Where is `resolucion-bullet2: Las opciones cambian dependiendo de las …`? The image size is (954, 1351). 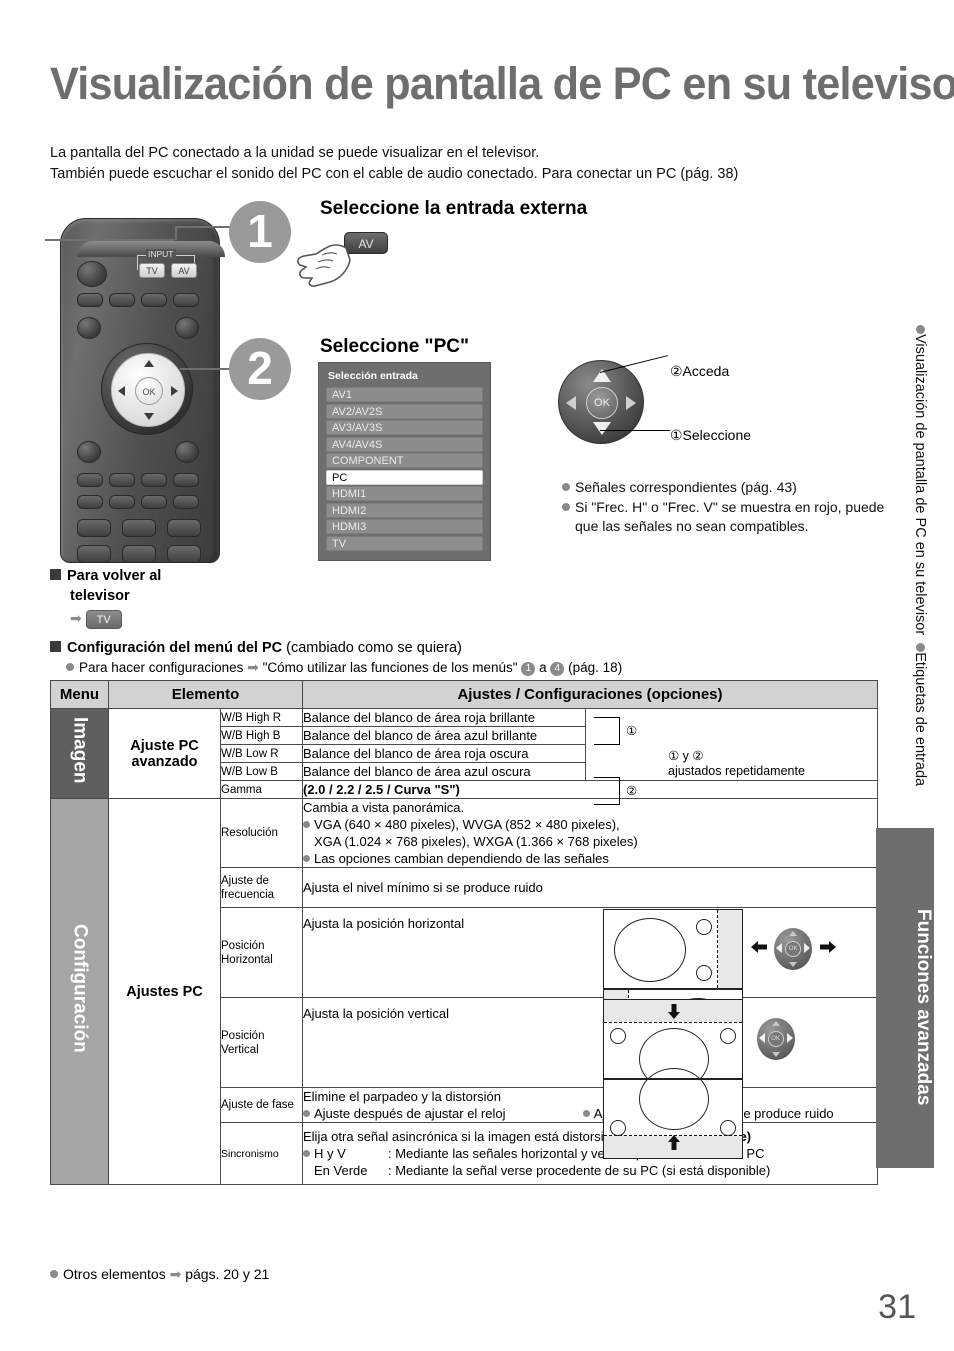
resolucion-bullet2: Las opciones cambian dependiendo de las … is located at coordinates (590, 858).